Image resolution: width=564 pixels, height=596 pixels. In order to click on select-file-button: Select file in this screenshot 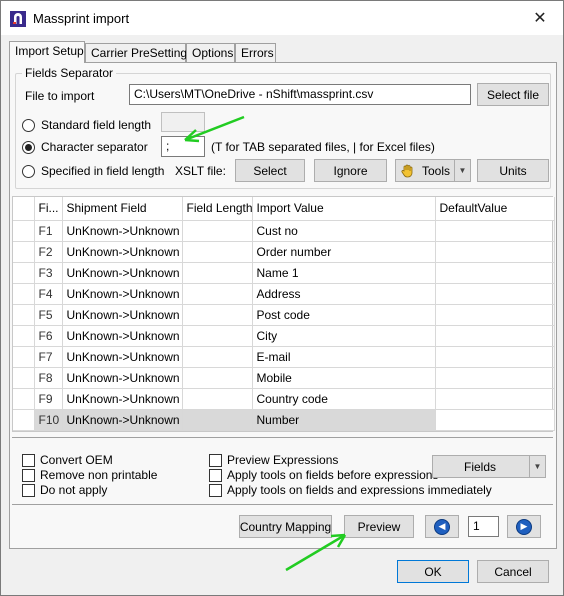, I will do `click(513, 94)`.